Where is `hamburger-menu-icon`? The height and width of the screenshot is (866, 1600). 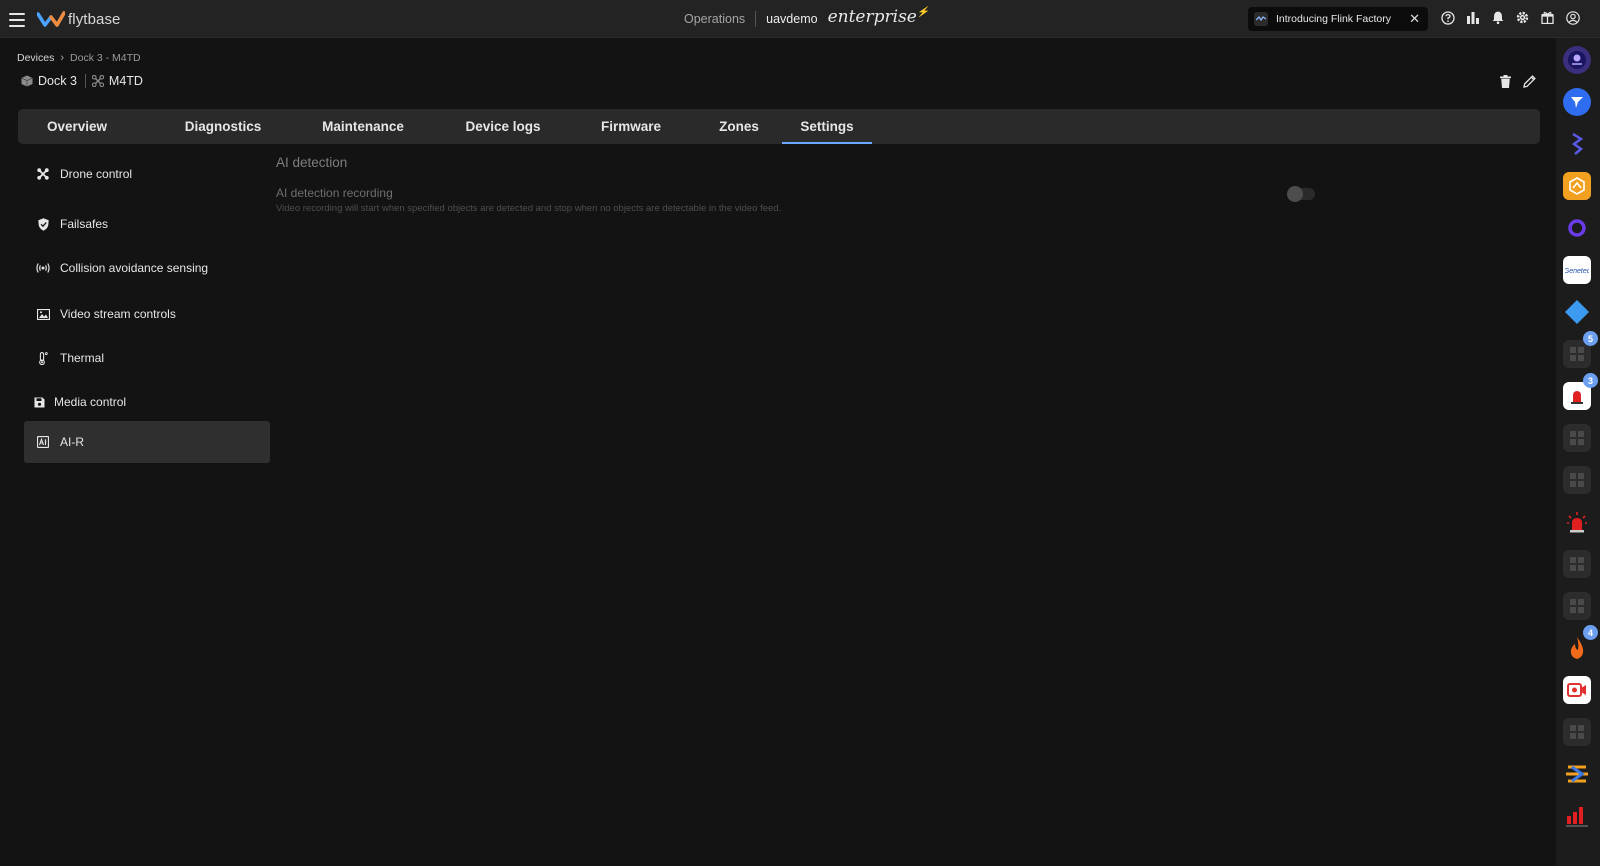 hamburger-menu-icon is located at coordinates (17, 20).